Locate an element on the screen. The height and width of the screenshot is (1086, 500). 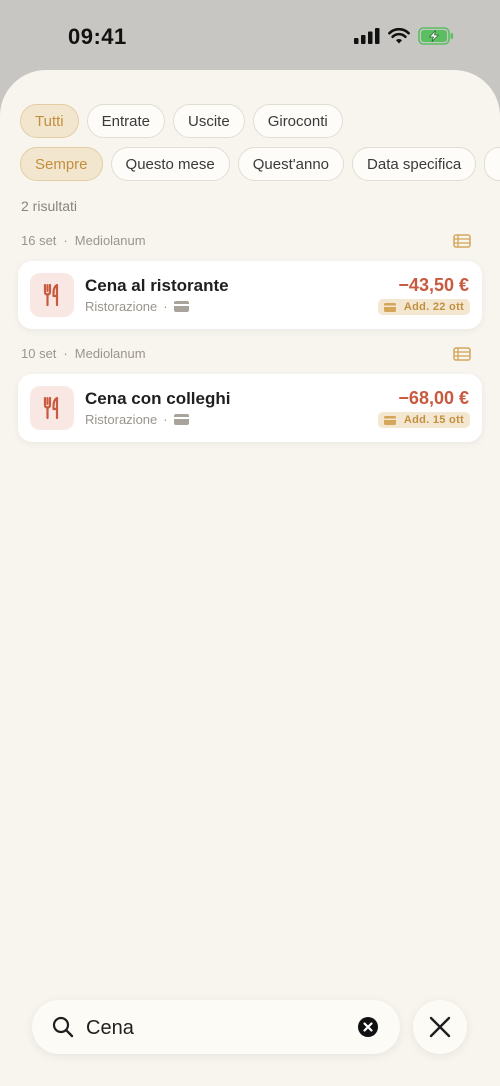
added-date-badge: Add. 22 ott is located at coordinates (423, 307).